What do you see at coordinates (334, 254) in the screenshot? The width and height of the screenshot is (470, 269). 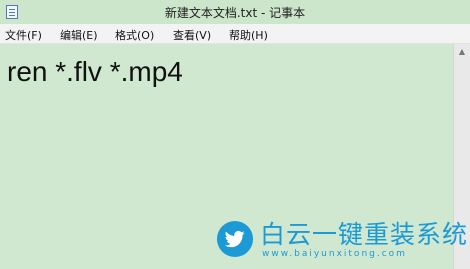 I see `watermark-url: www.baiyunxitong.com` at bounding box center [334, 254].